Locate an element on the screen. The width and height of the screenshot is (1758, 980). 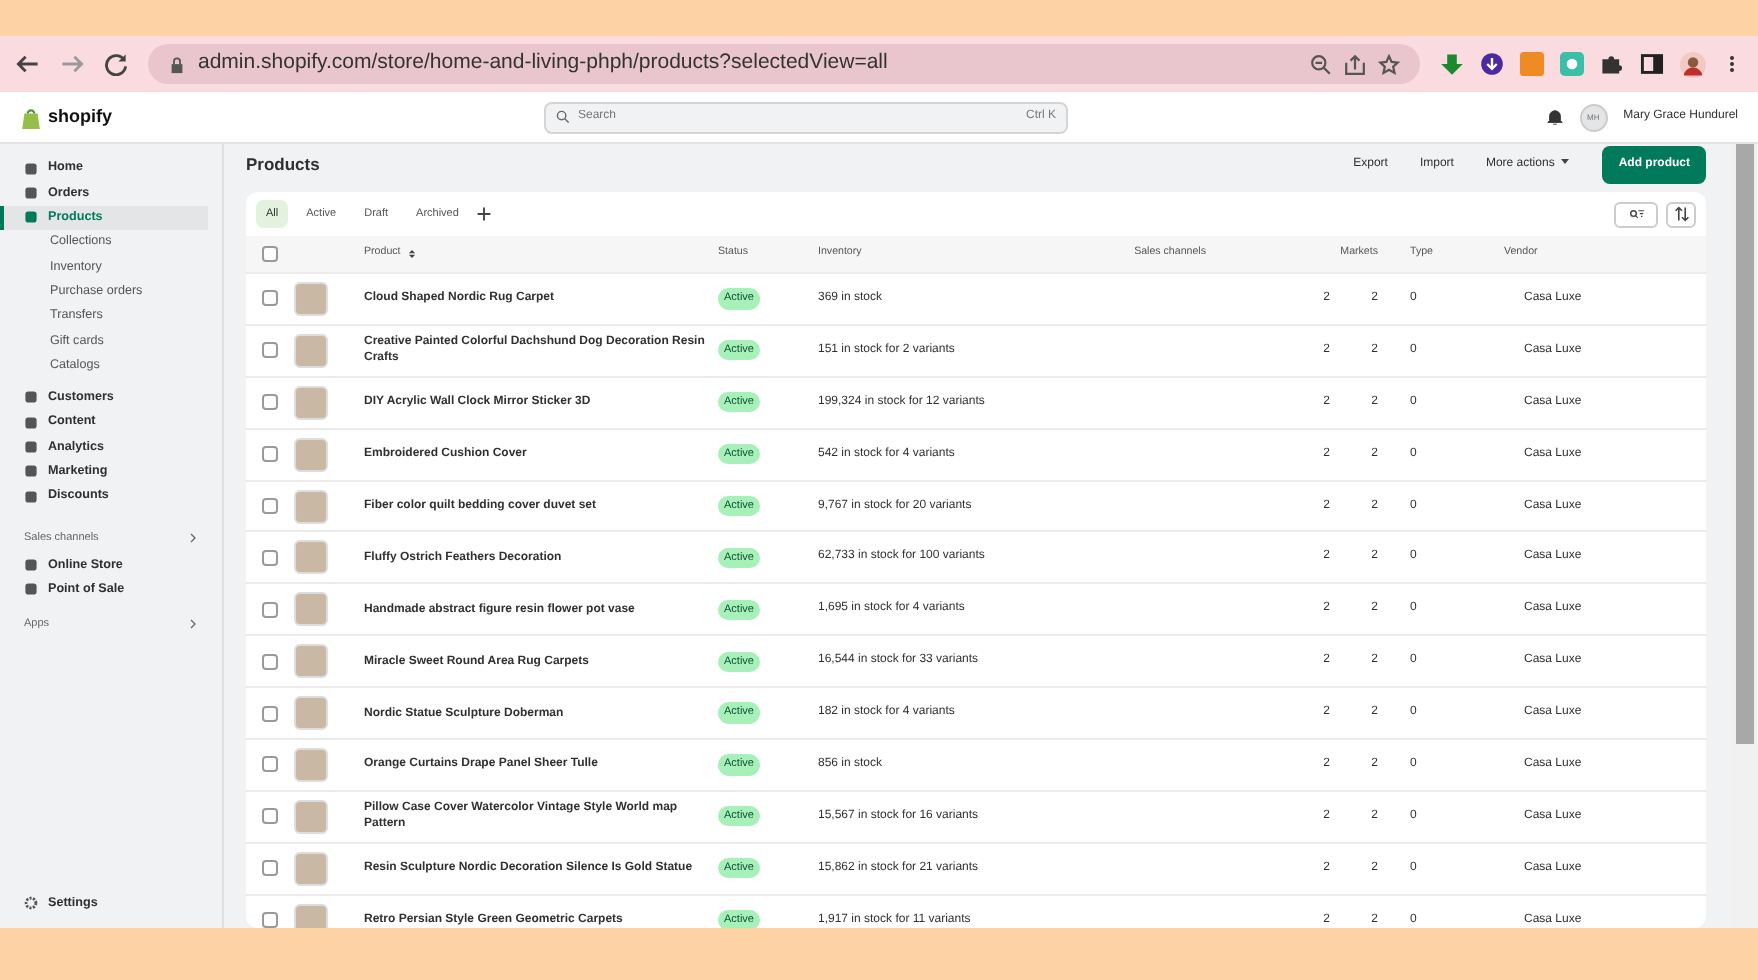
sort-icon is located at coordinates (1681, 214).